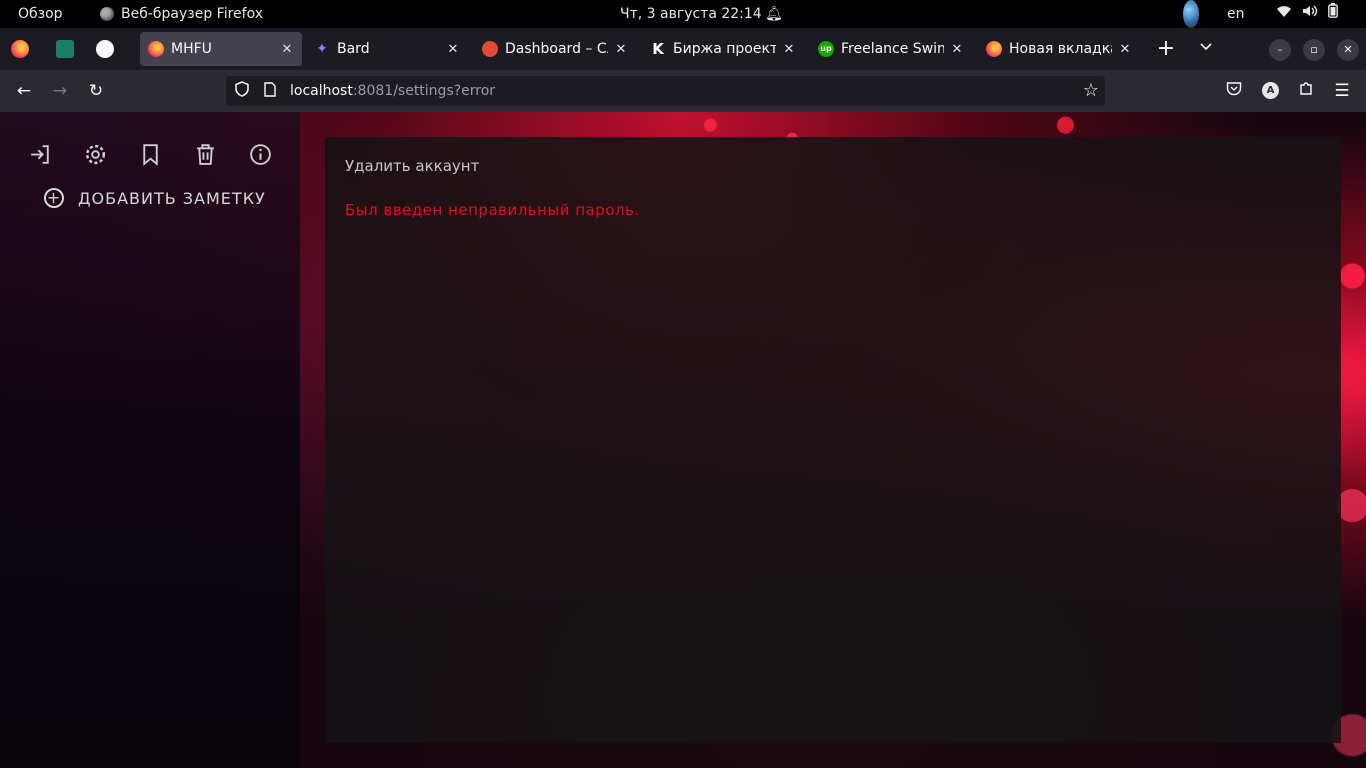  What do you see at coordinates (107, 14) in the screenshot?
I see `firefox-icon` at bounding box center [107, 14].